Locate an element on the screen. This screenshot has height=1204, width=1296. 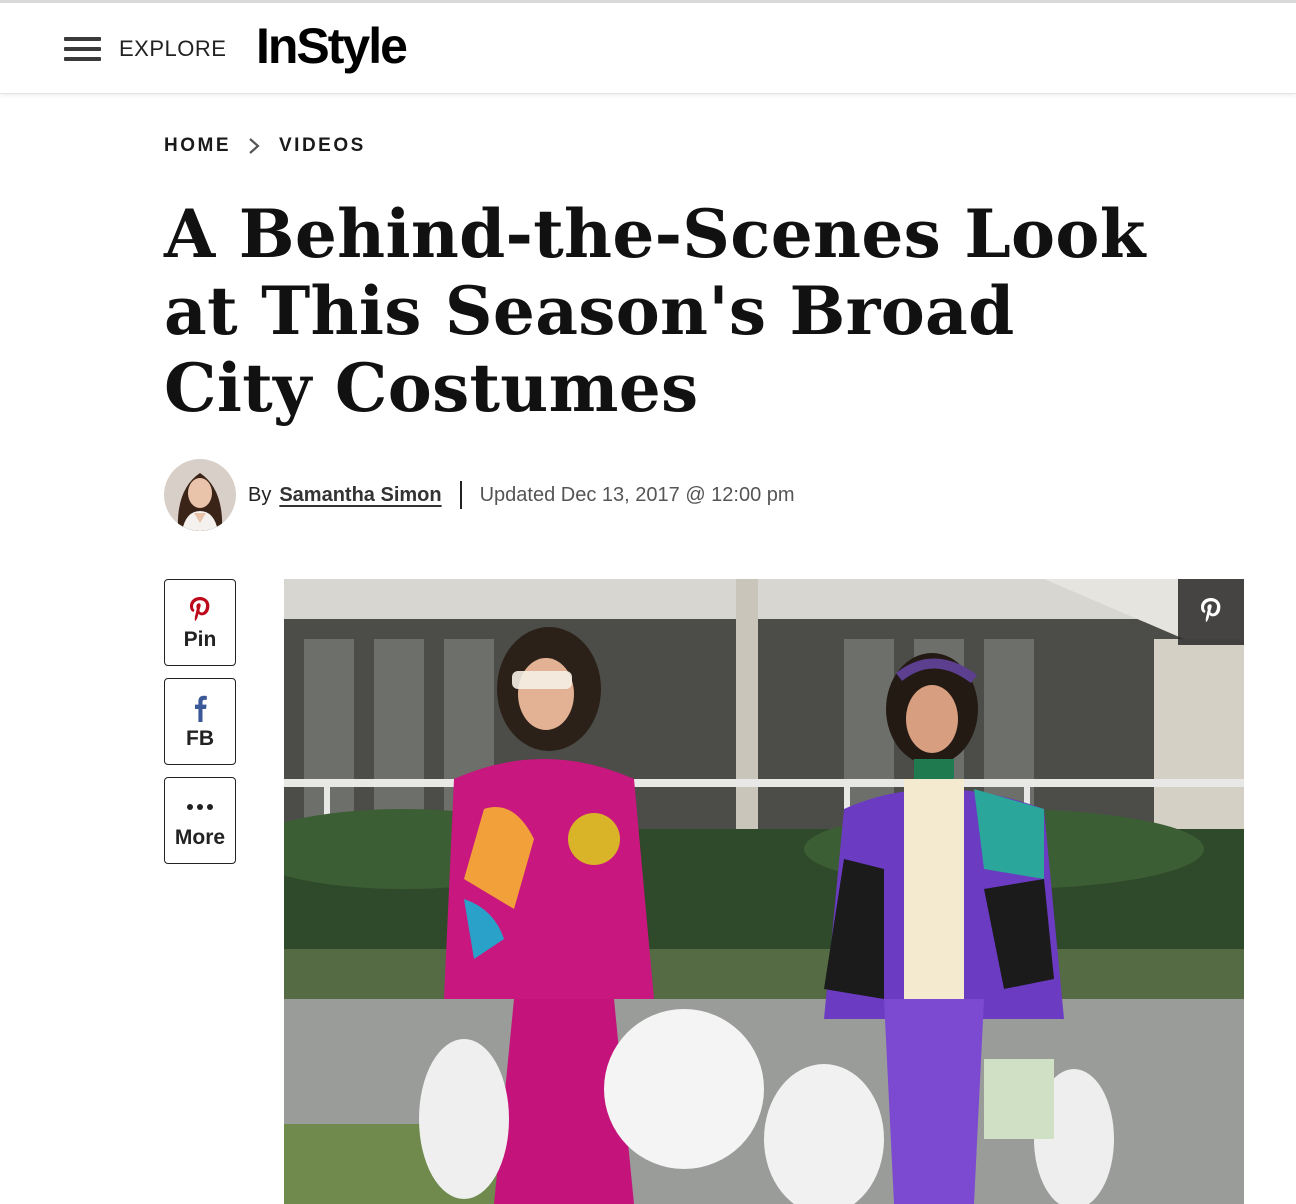
updated-date: Updated Dec 13, 2017 @ 12:00 pm is located at coordinates (637, 494).